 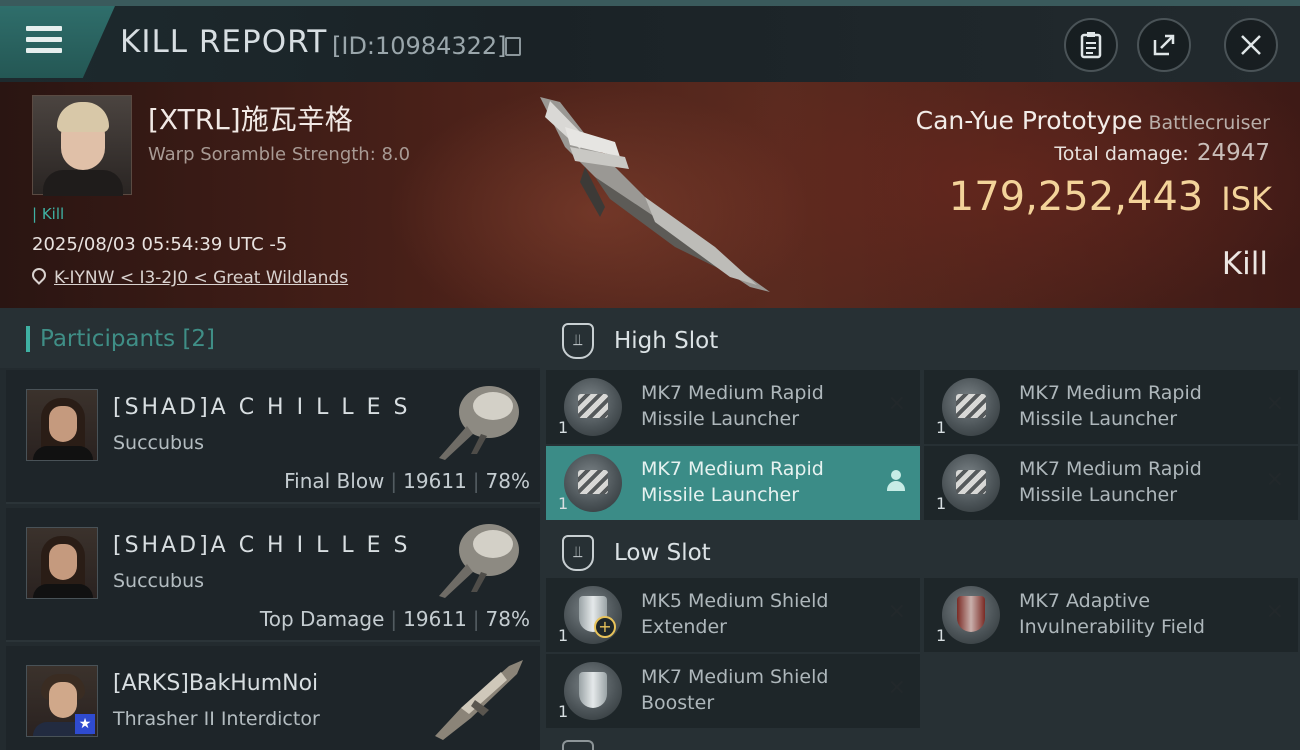 What do you see at coordinates (650, 41) in the screenshot?
I see `top-bar: KILL REPORT [ID:10984322]` at bounding box center [650, 41].